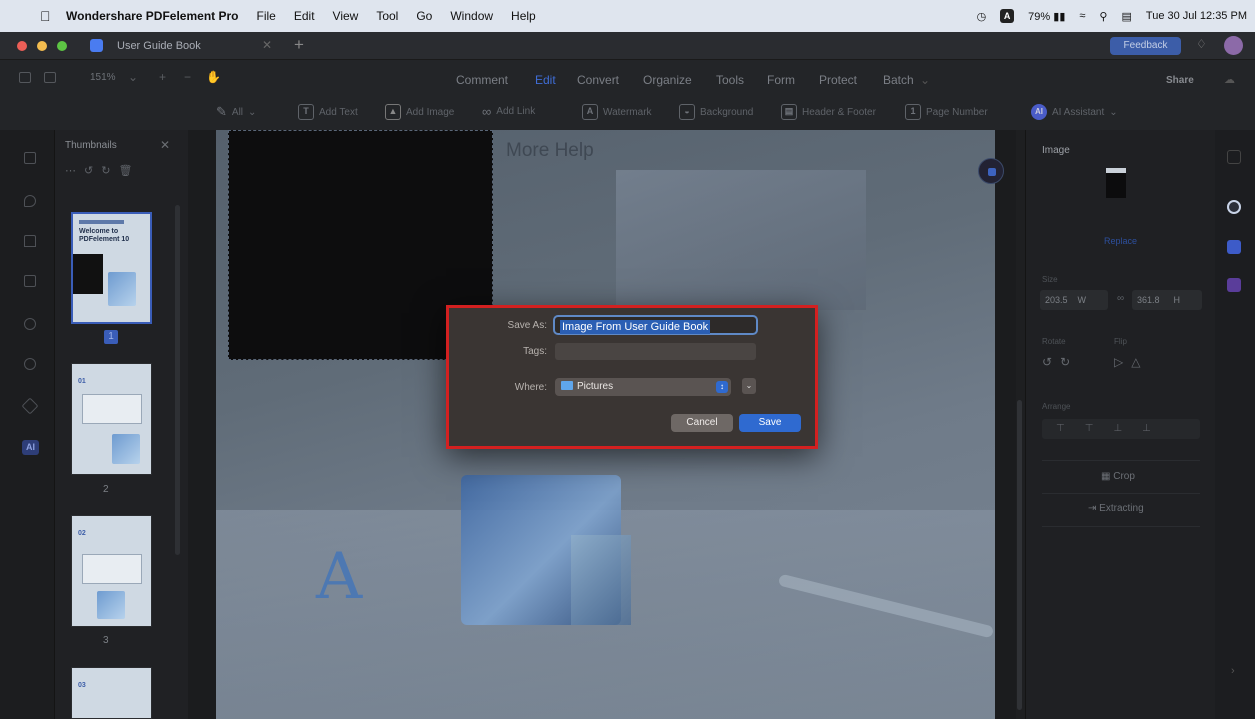 The width and height of the screenshot is (1255, 719). Describe the element at coordinates (267, 45) in the screenshot. I see `close-tab-icon: ✕` at that location.